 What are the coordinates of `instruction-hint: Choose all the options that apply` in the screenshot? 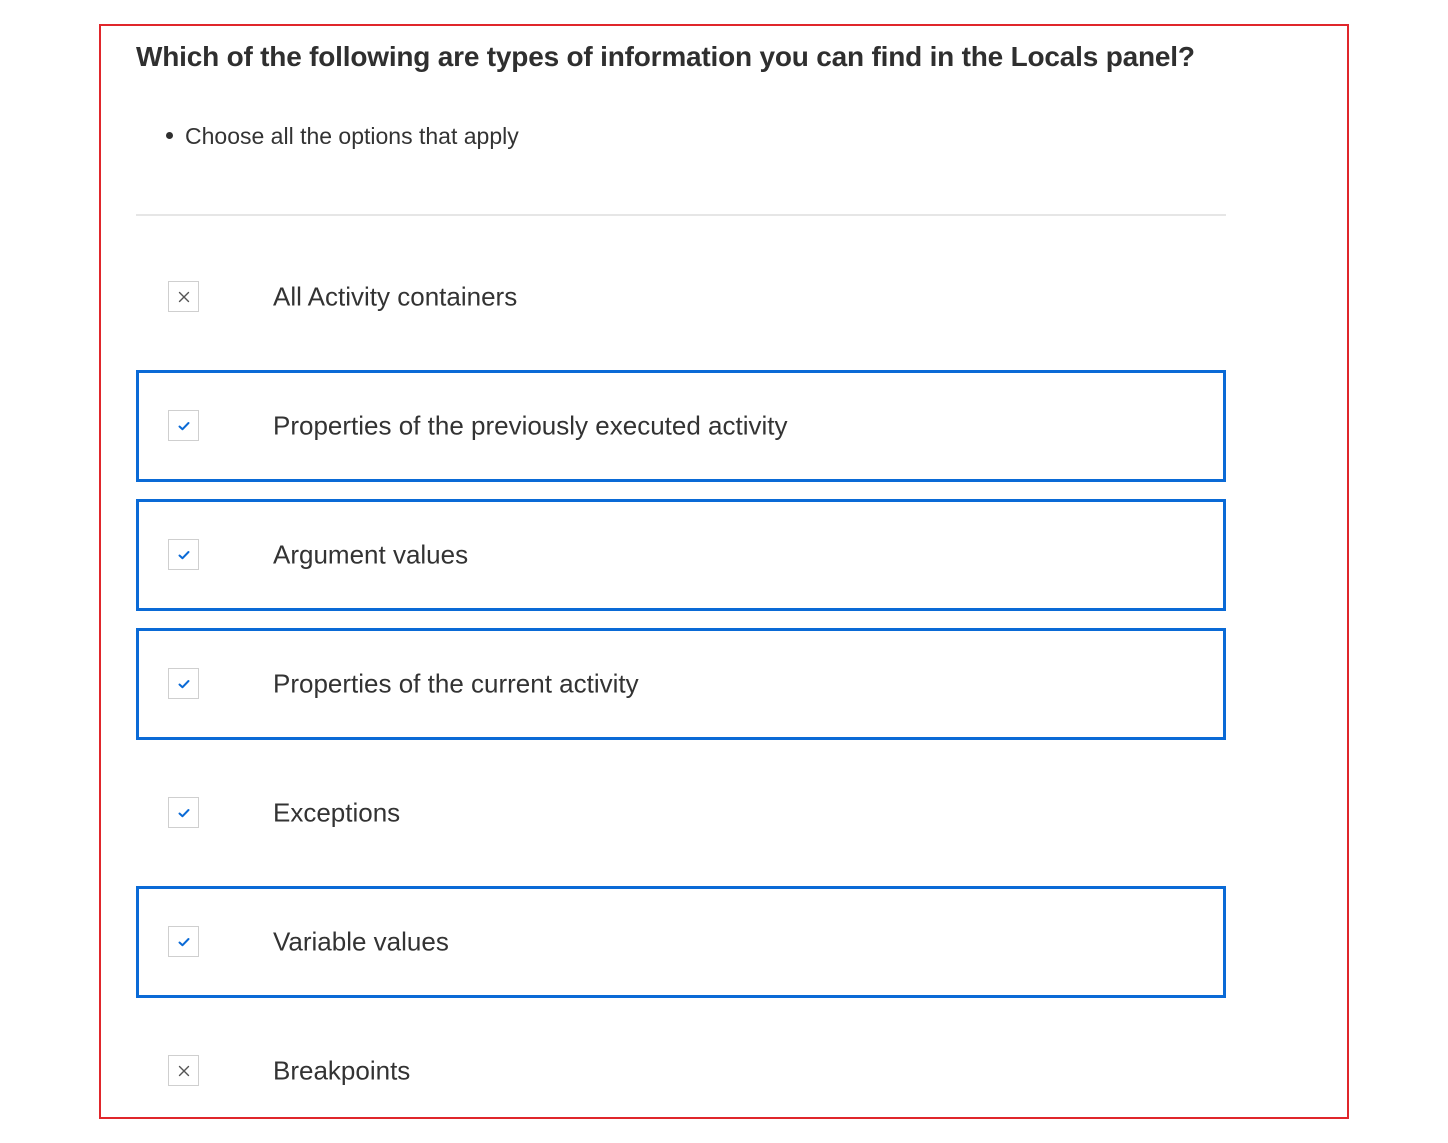 It's located at (342, 136).